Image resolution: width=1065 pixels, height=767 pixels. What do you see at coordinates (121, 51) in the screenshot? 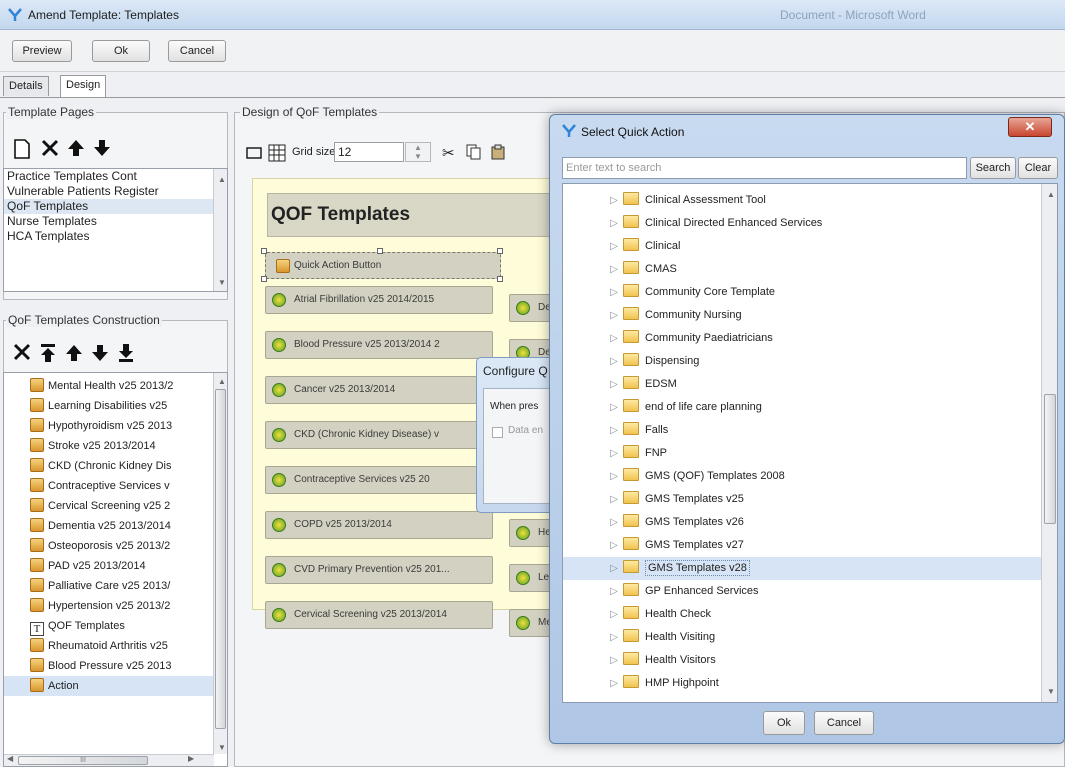
I see `ok-button: Ok` at bounding box center [121, 51].